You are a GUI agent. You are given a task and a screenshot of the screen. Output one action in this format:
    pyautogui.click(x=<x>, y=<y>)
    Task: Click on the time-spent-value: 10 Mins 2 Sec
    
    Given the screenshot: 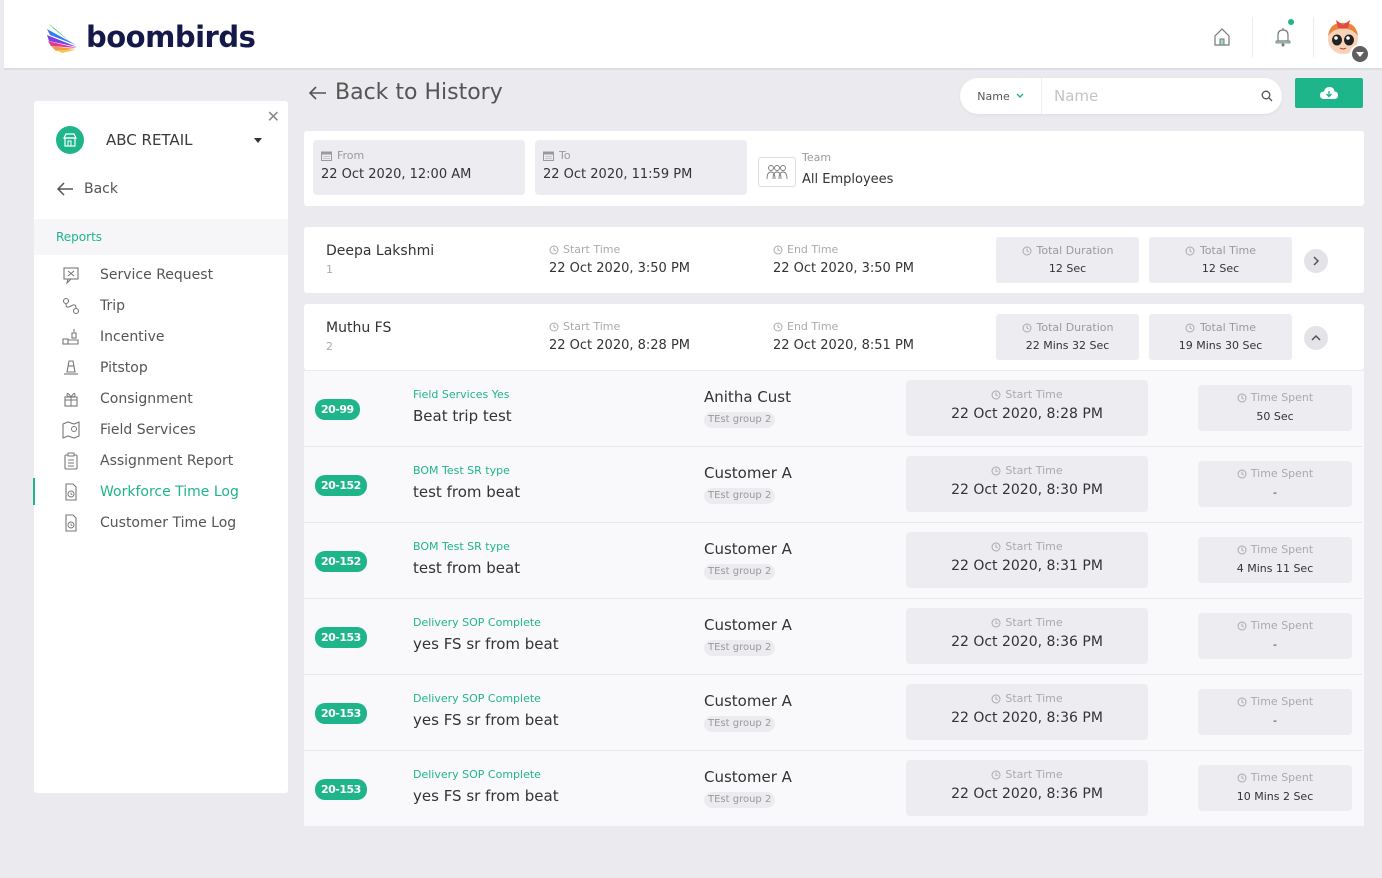 What is the action you would take?
    pyautogui.click(x=1275, y=796)
    